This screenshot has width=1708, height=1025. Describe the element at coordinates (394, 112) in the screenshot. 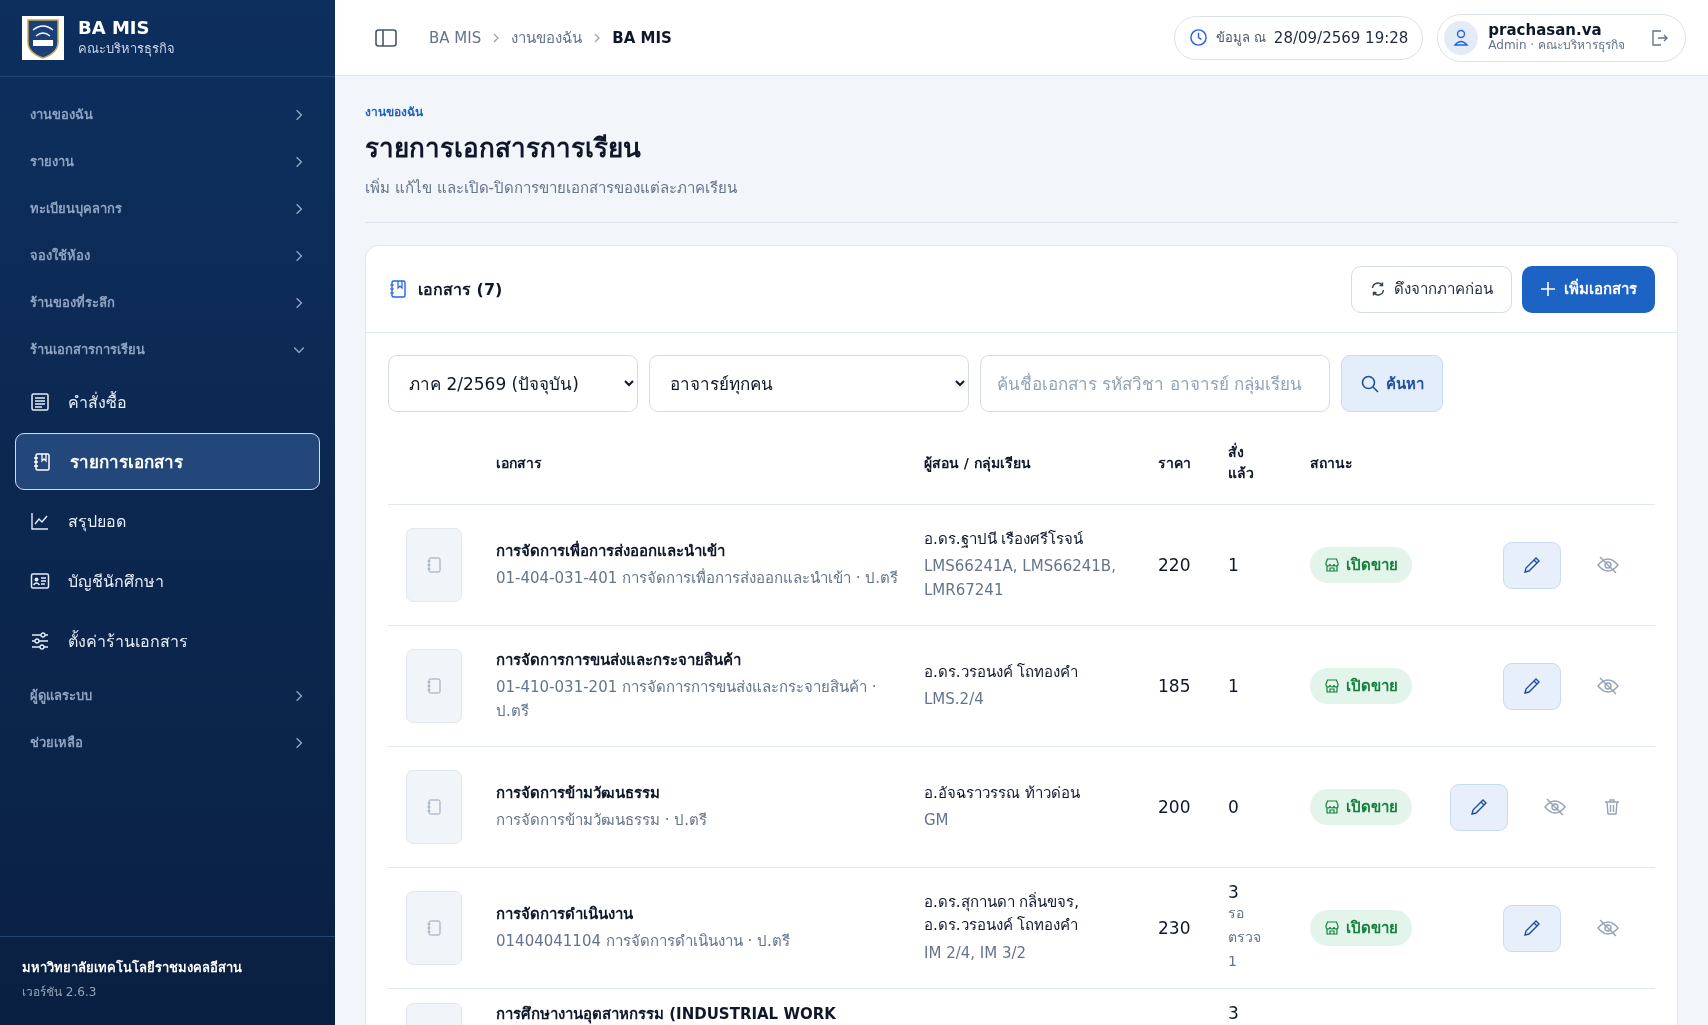

I see `section-label: งานของฉัน` at that location.